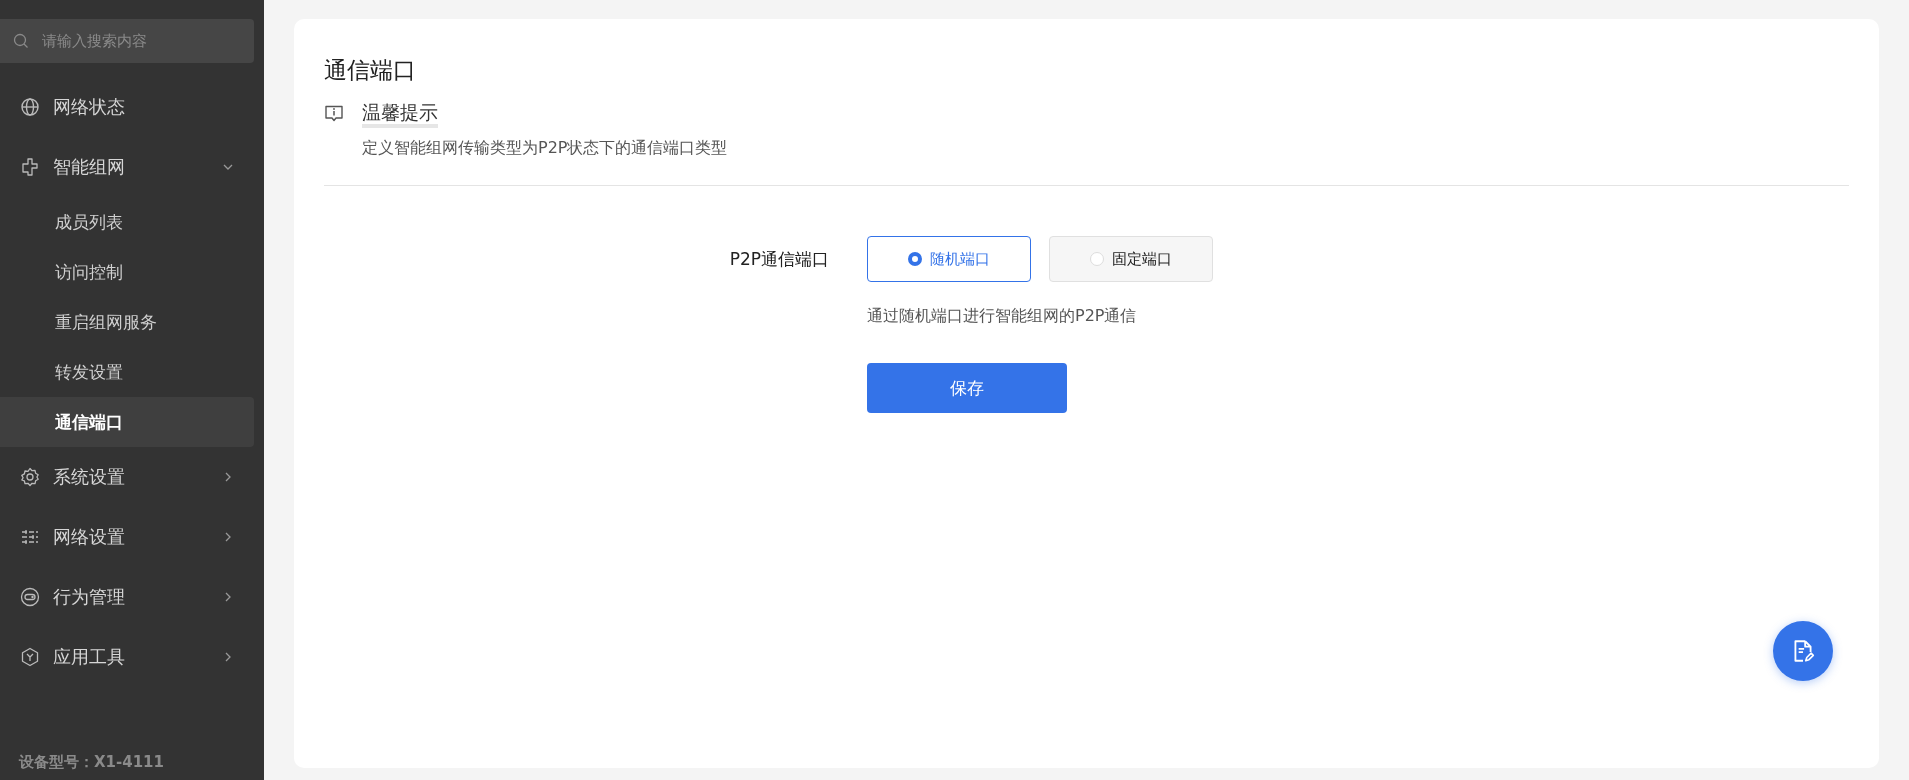  What do you see at coordinates (127, 597) in the screenshot?
I see `menu-item: 行为管理` at bounding box center [127, 597].